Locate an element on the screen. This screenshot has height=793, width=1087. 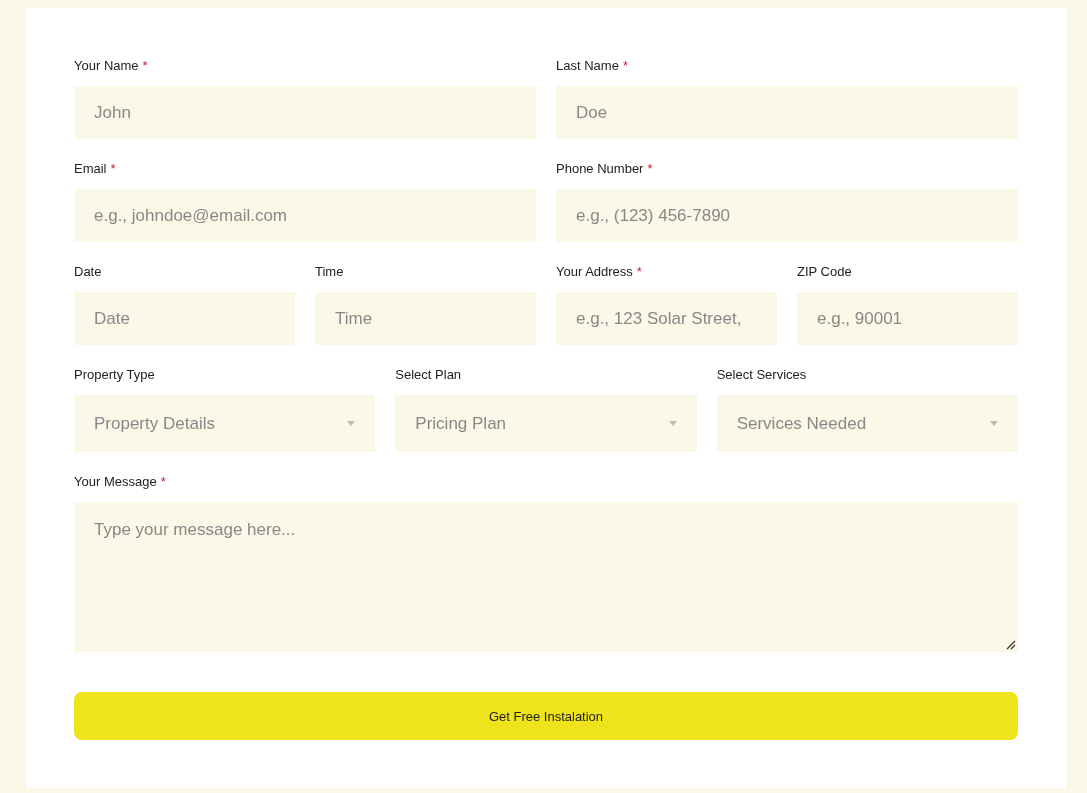
field-label: Your Name is located at coordinates (106, 65).